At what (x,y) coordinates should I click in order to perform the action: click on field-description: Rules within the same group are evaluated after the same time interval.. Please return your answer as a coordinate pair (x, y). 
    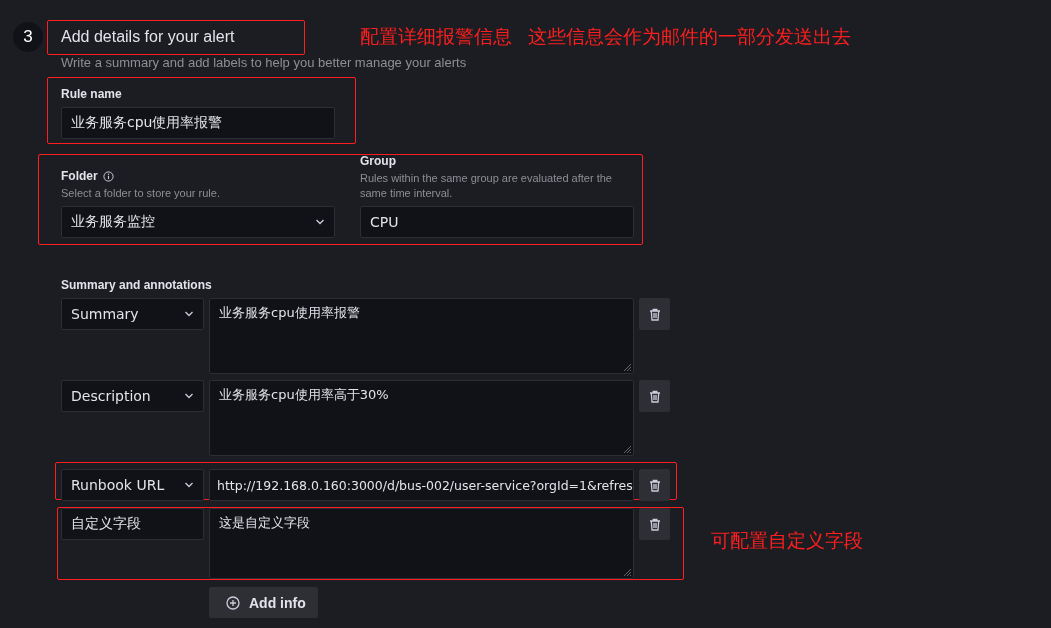
    Looking at the image, I should click on (486, 186).